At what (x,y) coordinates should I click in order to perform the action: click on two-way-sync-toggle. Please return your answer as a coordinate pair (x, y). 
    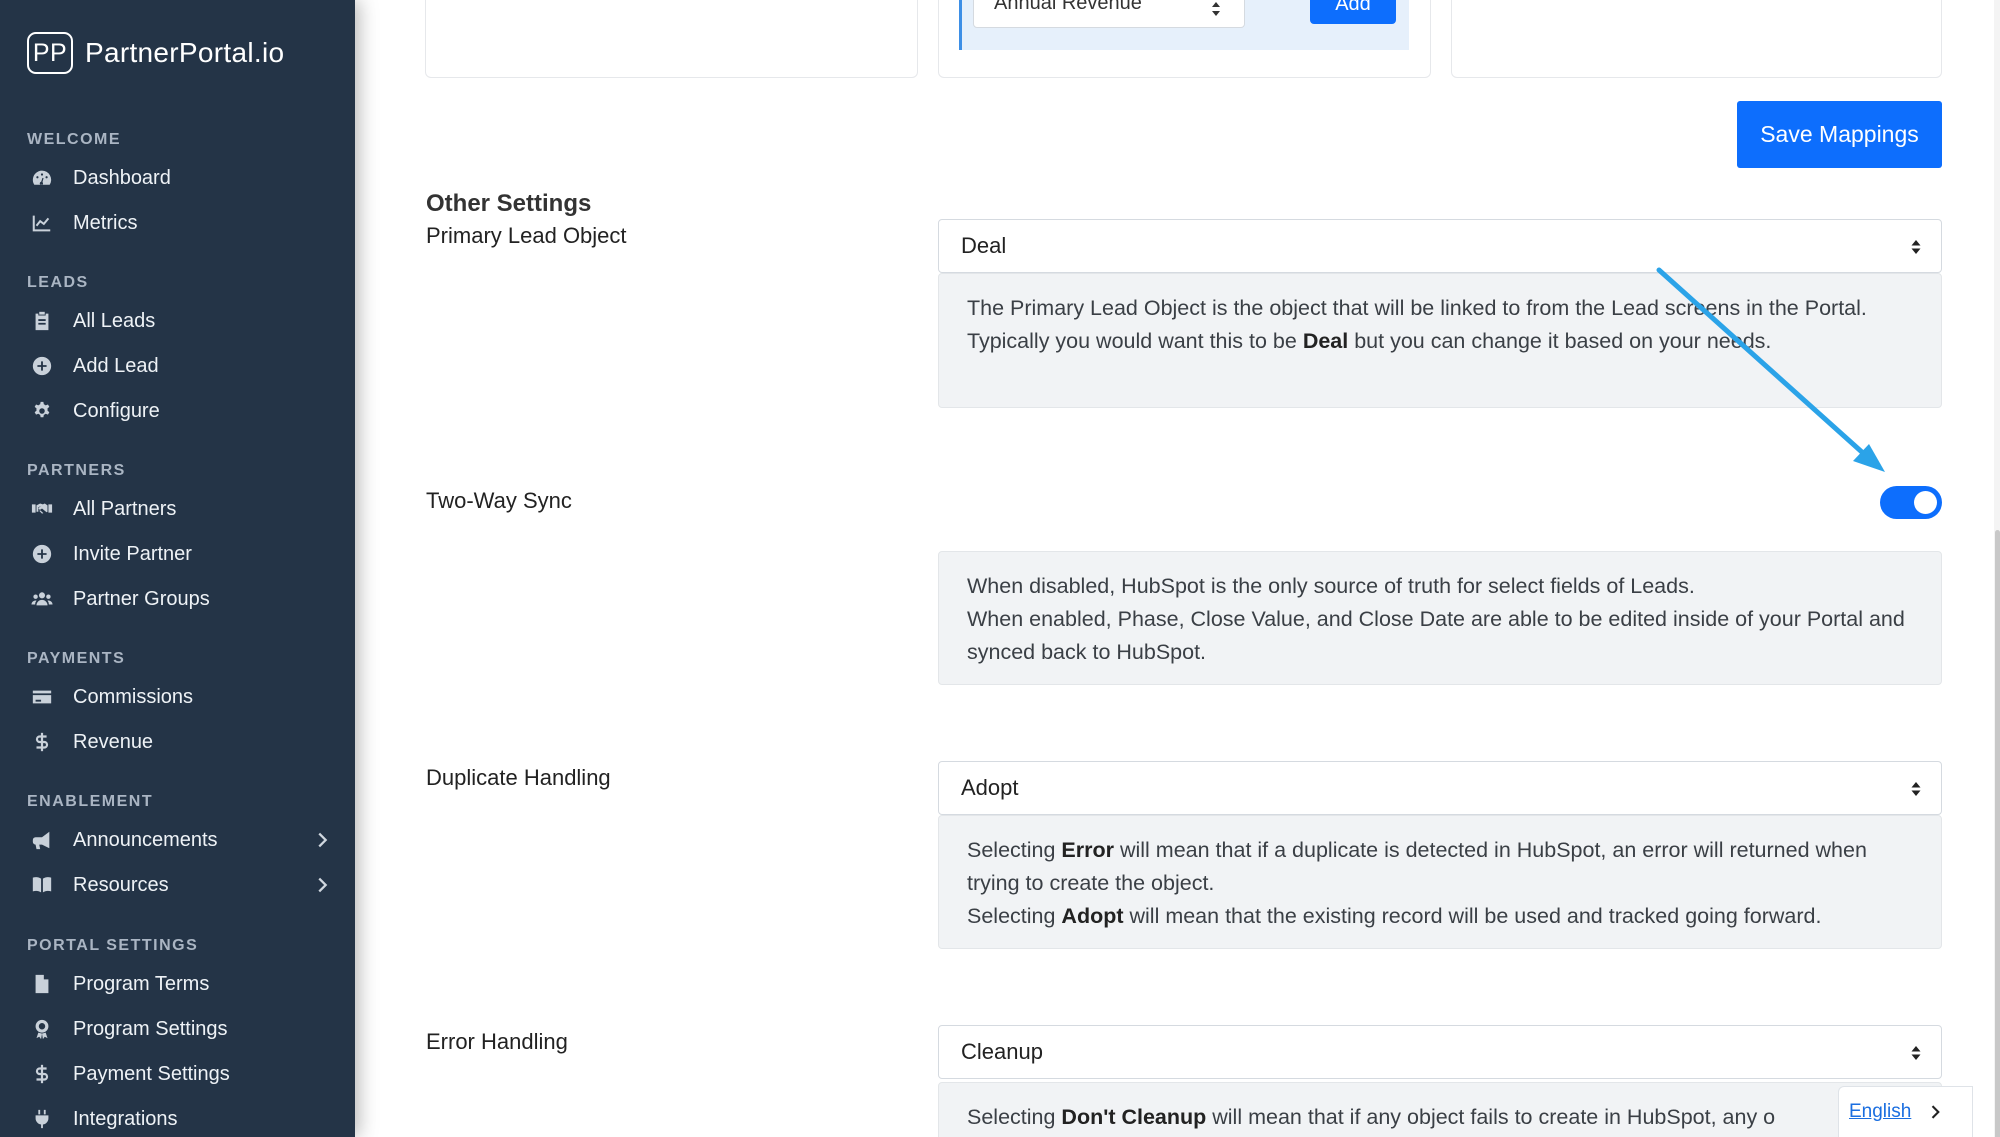
    Looking at the image, I should click on (1911, 502).